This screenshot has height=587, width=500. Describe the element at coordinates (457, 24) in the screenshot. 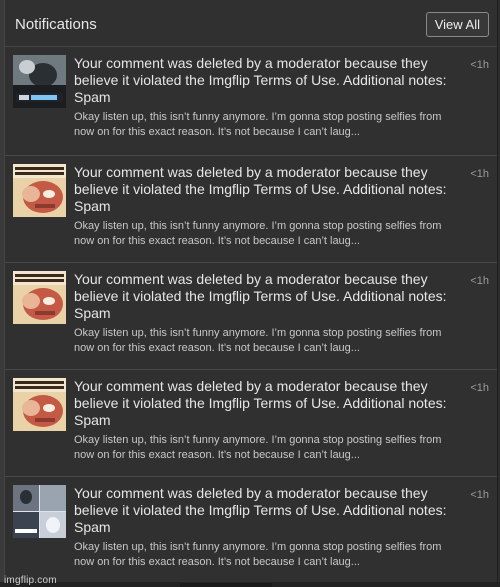

I see `view-all-button: View All` at that location.